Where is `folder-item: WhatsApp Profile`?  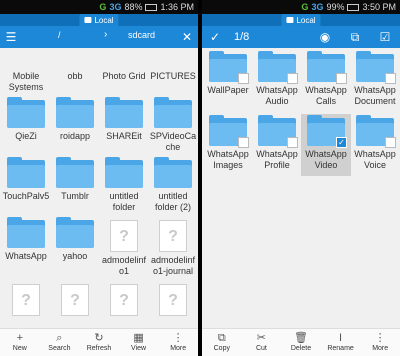 folder-item: WhatsApp Profile is located at coordinates (277, 143).